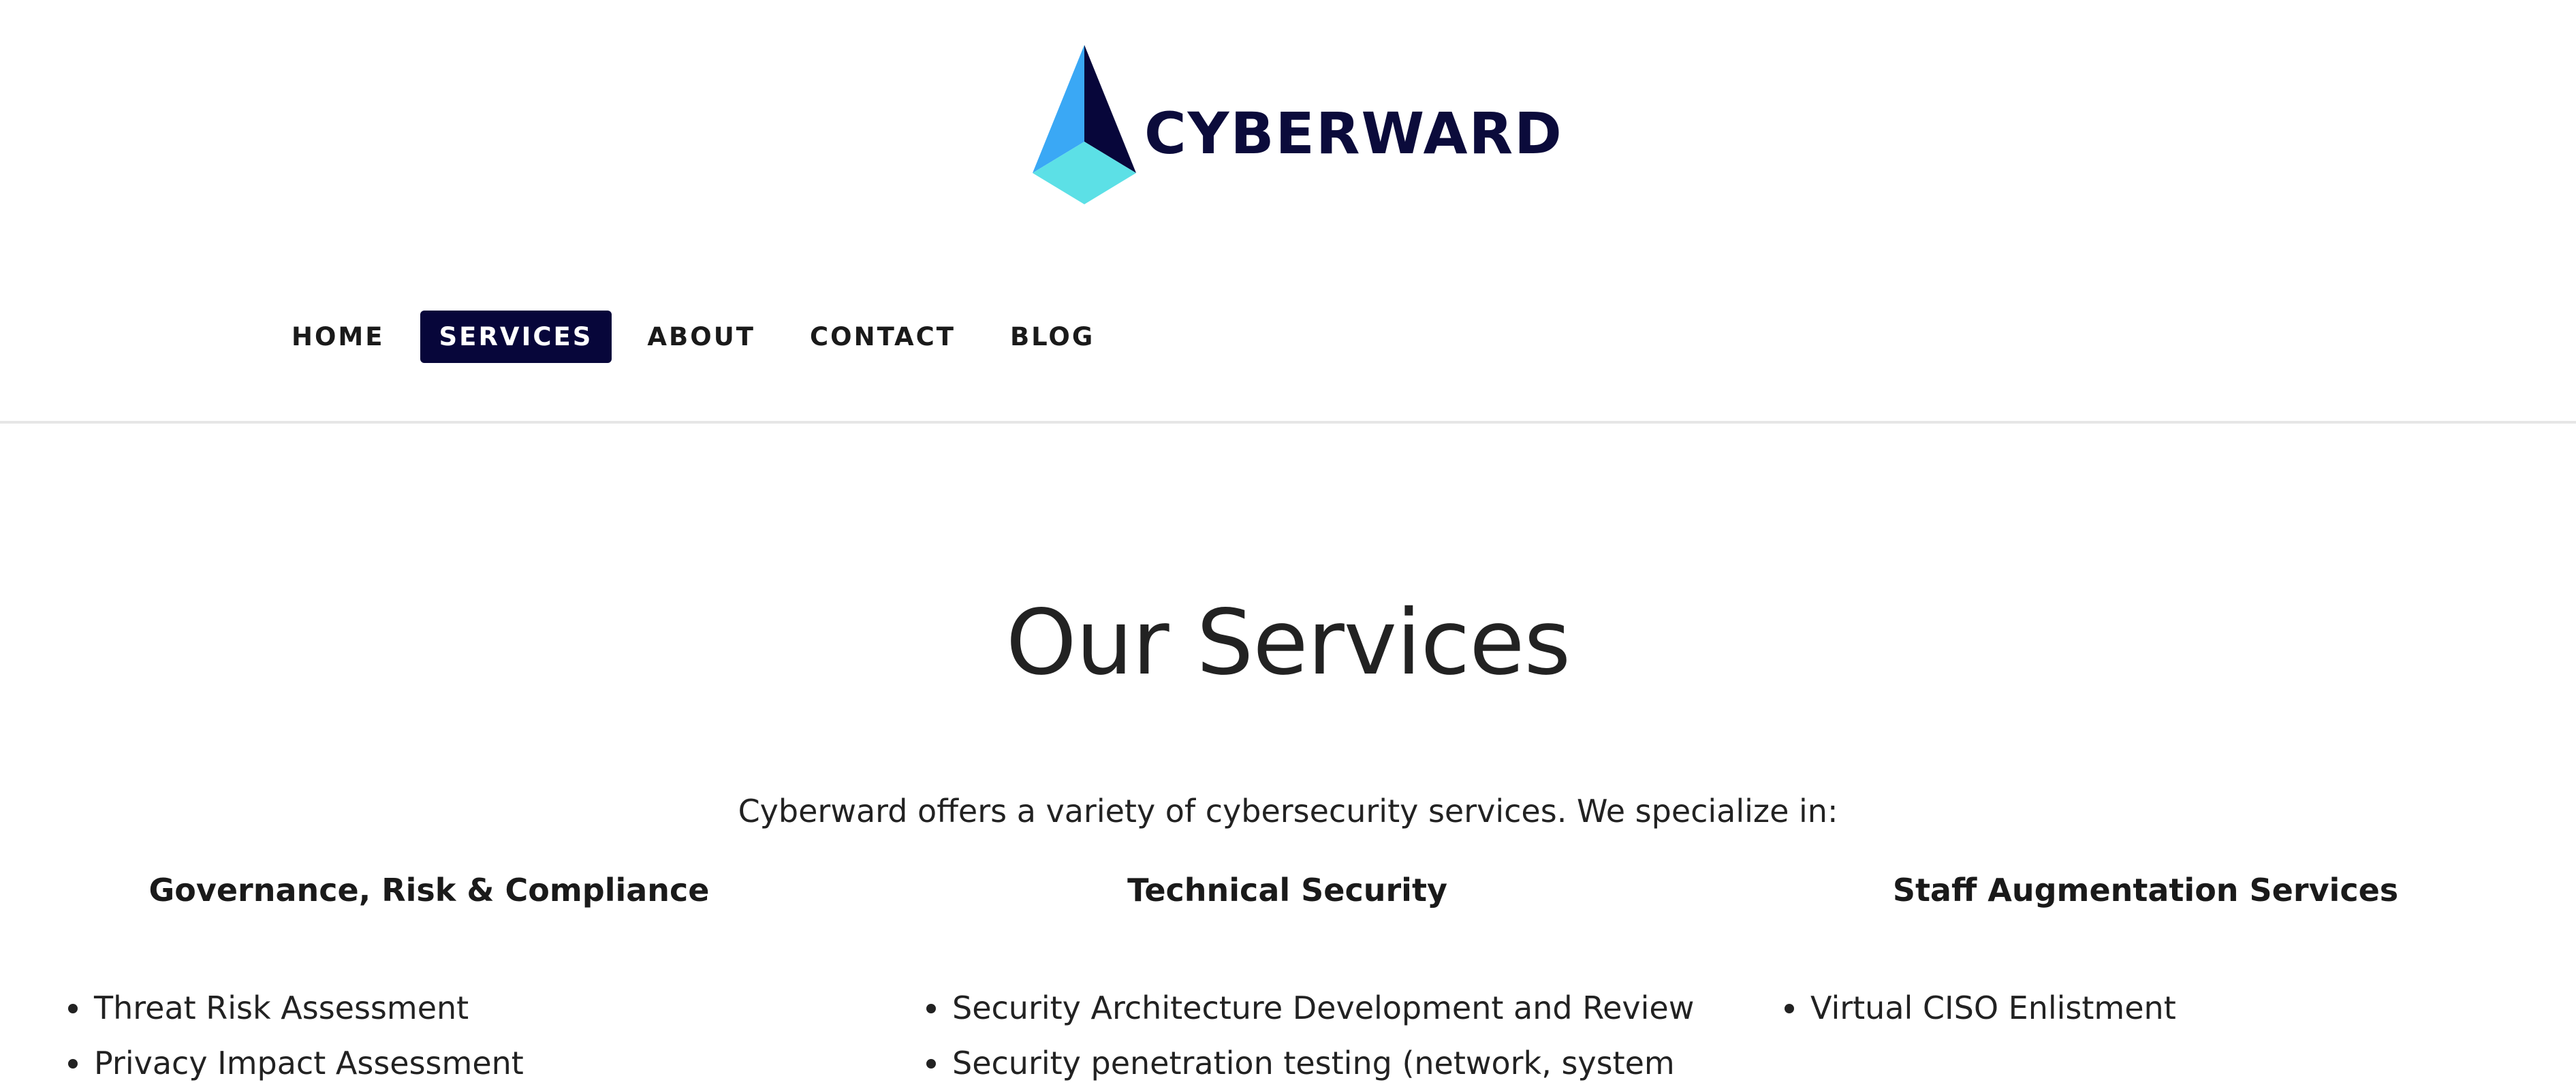  I want to click on column-heading: Technical Security, so click(1287, 890).